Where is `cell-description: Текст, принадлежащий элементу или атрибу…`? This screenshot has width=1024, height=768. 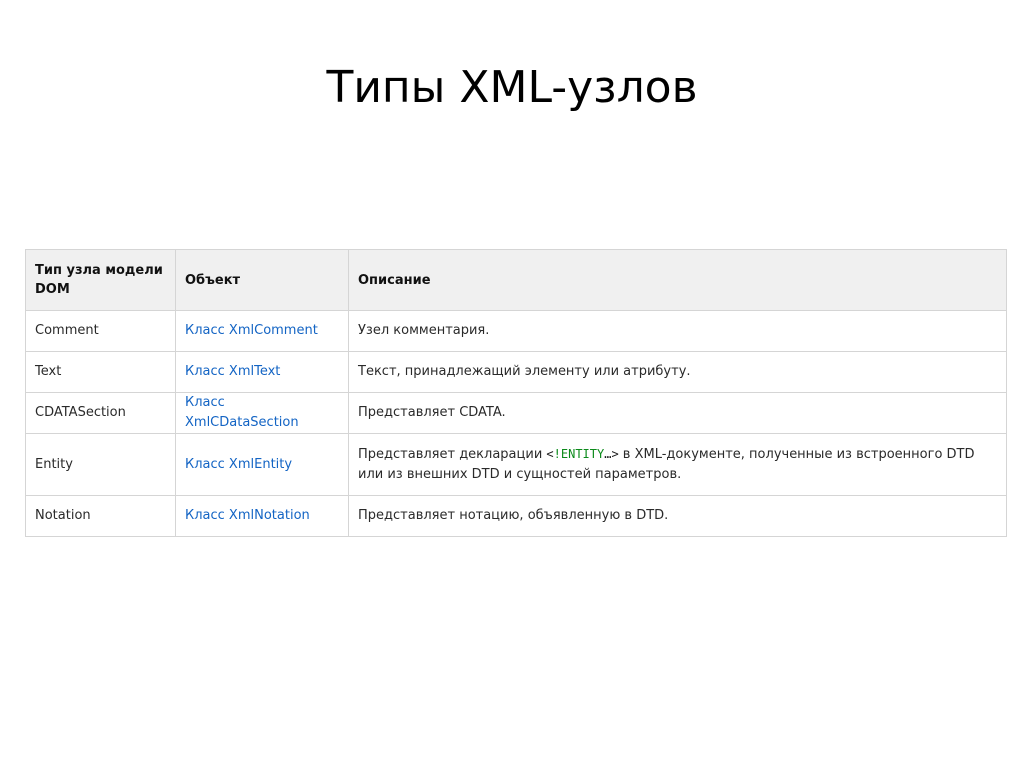
cell-description: Текст, принадлежащий элементу или атрибу… is located at coordinates (677, 372).